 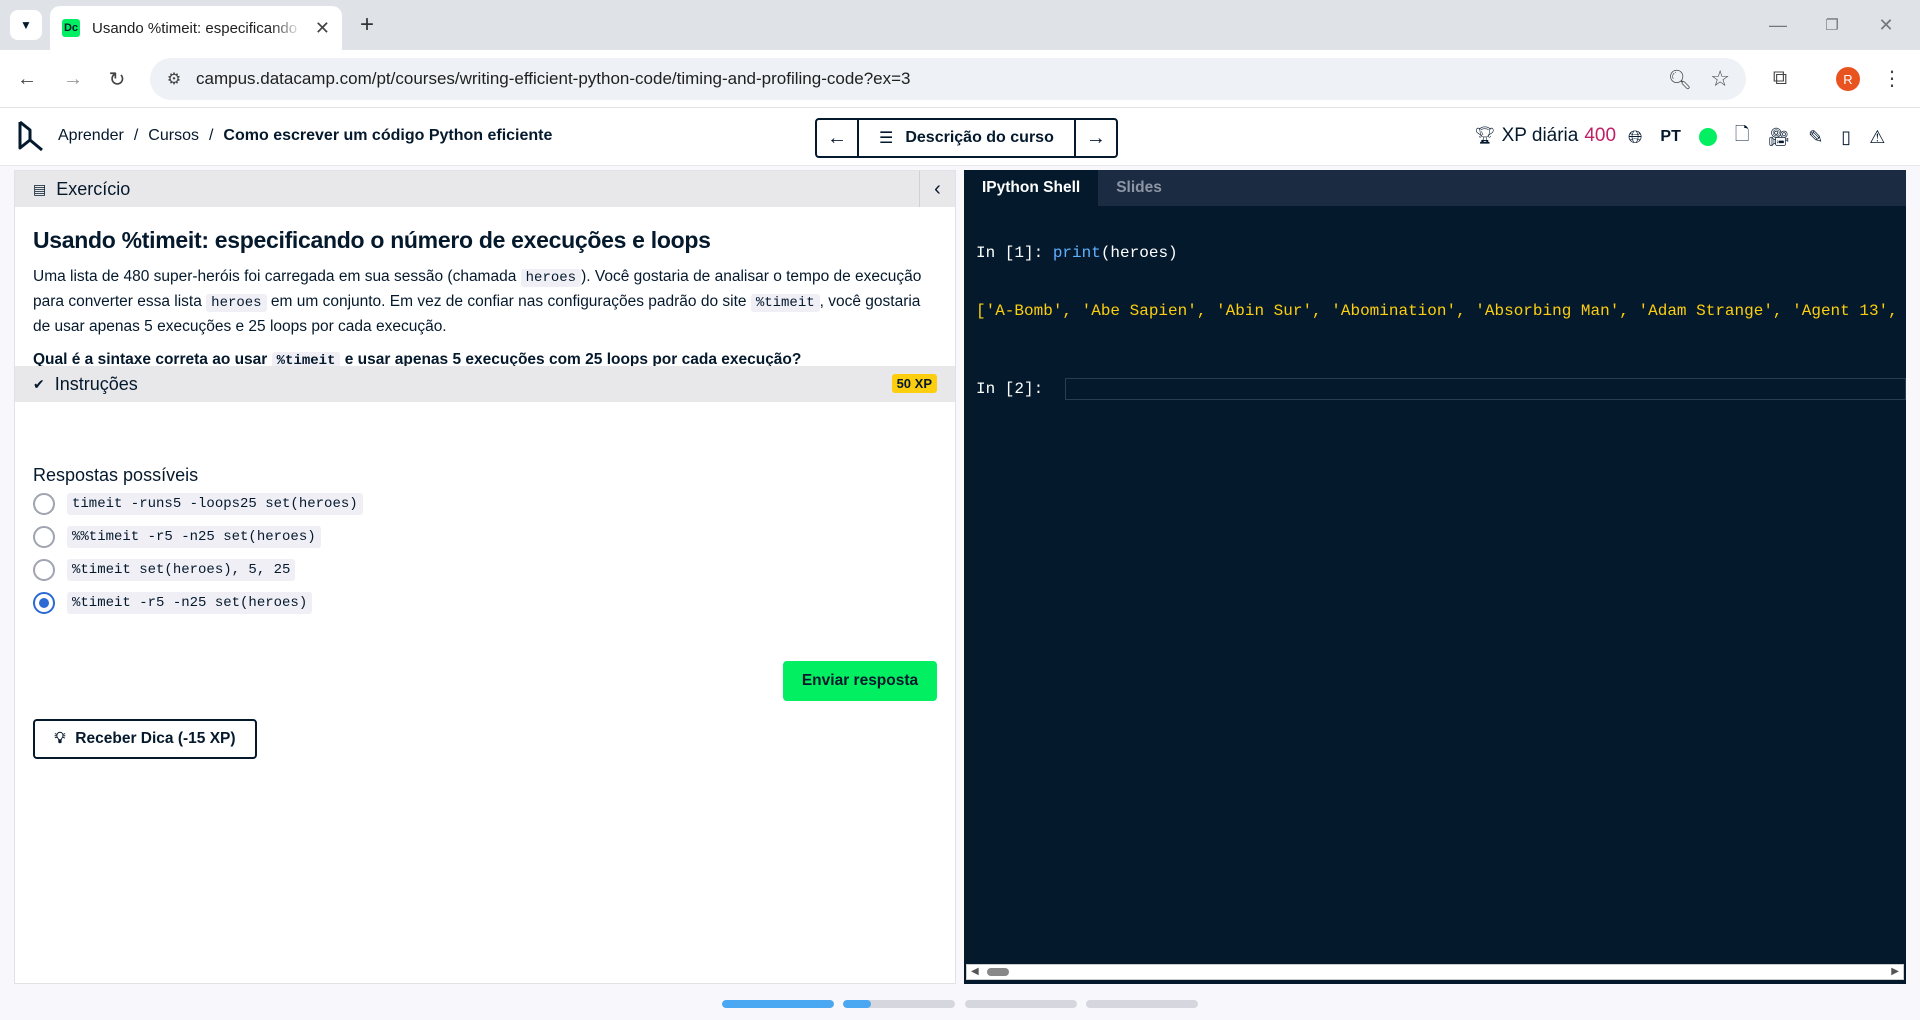 What do you see at coordinates (117, 79) in the screenshot?
I see `reload-icon: ↻` at bounding box center [117, 79].